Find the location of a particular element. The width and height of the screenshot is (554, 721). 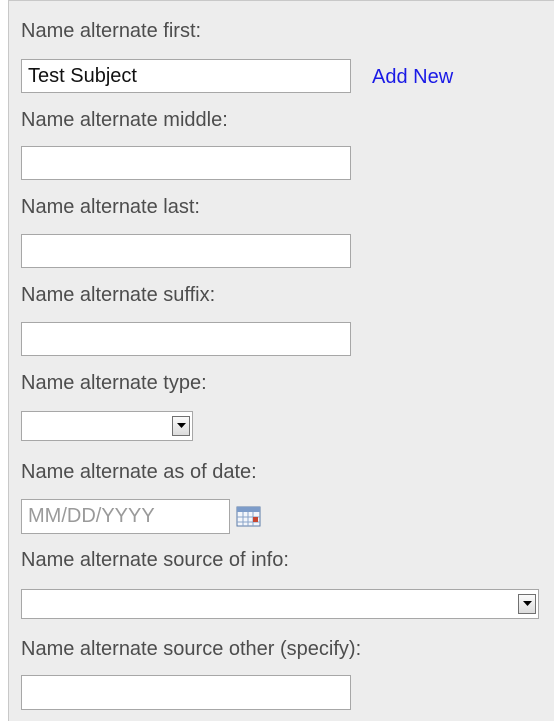

type-label: Name alternate type: is located at coordinates (114, 383).